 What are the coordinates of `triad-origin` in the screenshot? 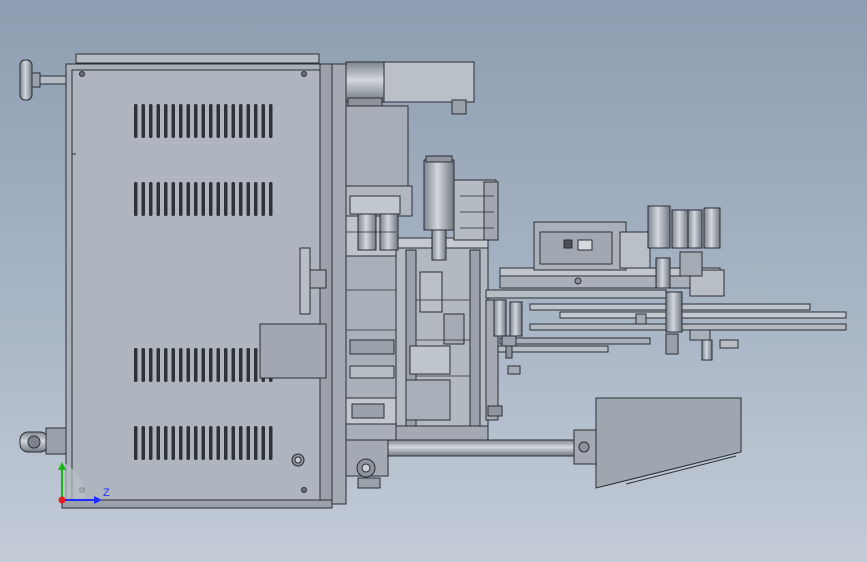 It's located at (62, 500).